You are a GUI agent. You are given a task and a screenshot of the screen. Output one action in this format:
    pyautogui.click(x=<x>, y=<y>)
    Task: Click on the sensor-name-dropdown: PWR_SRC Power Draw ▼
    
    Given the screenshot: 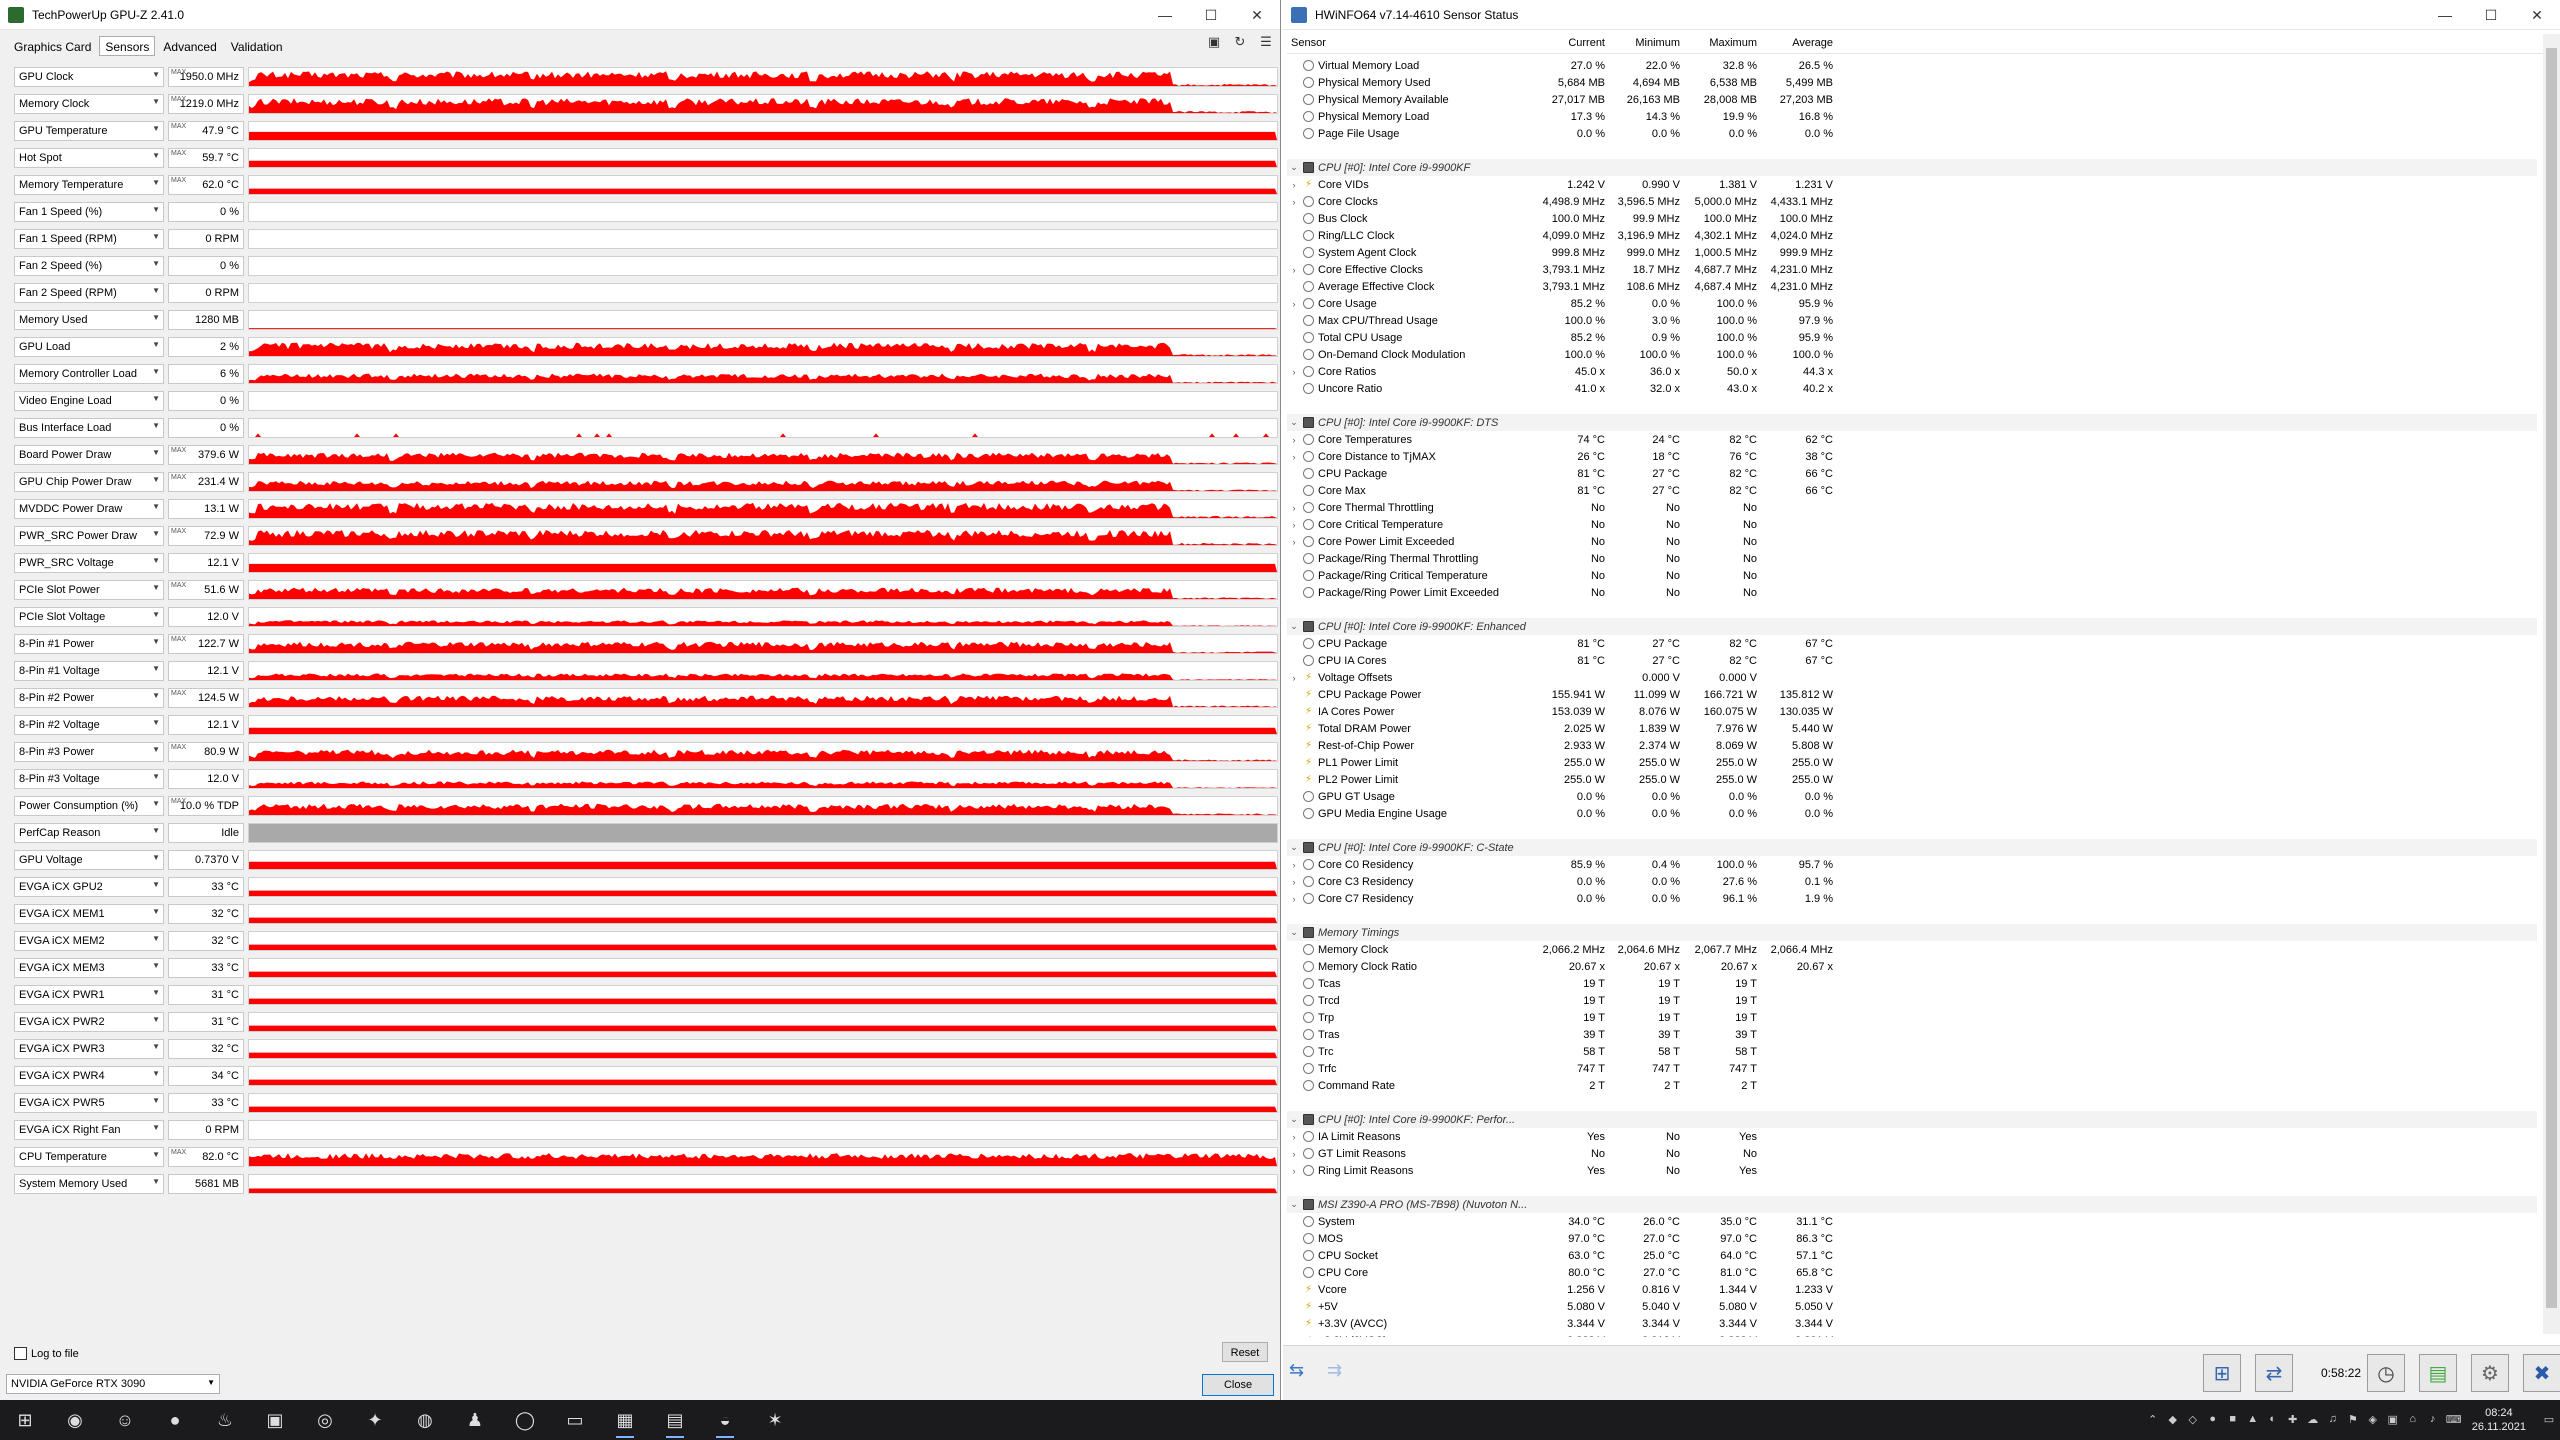 What is the action you would take?
    pyautogui.click(x=89, y=536)
    